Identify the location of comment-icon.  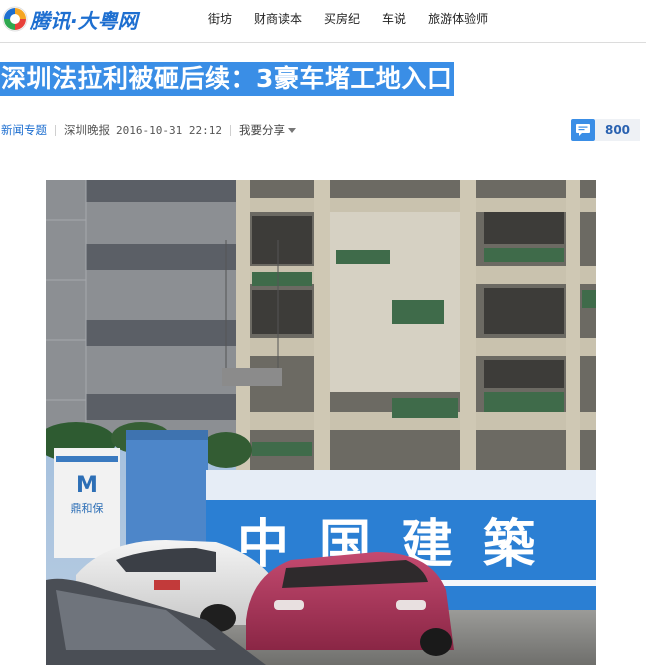
(583, 130).